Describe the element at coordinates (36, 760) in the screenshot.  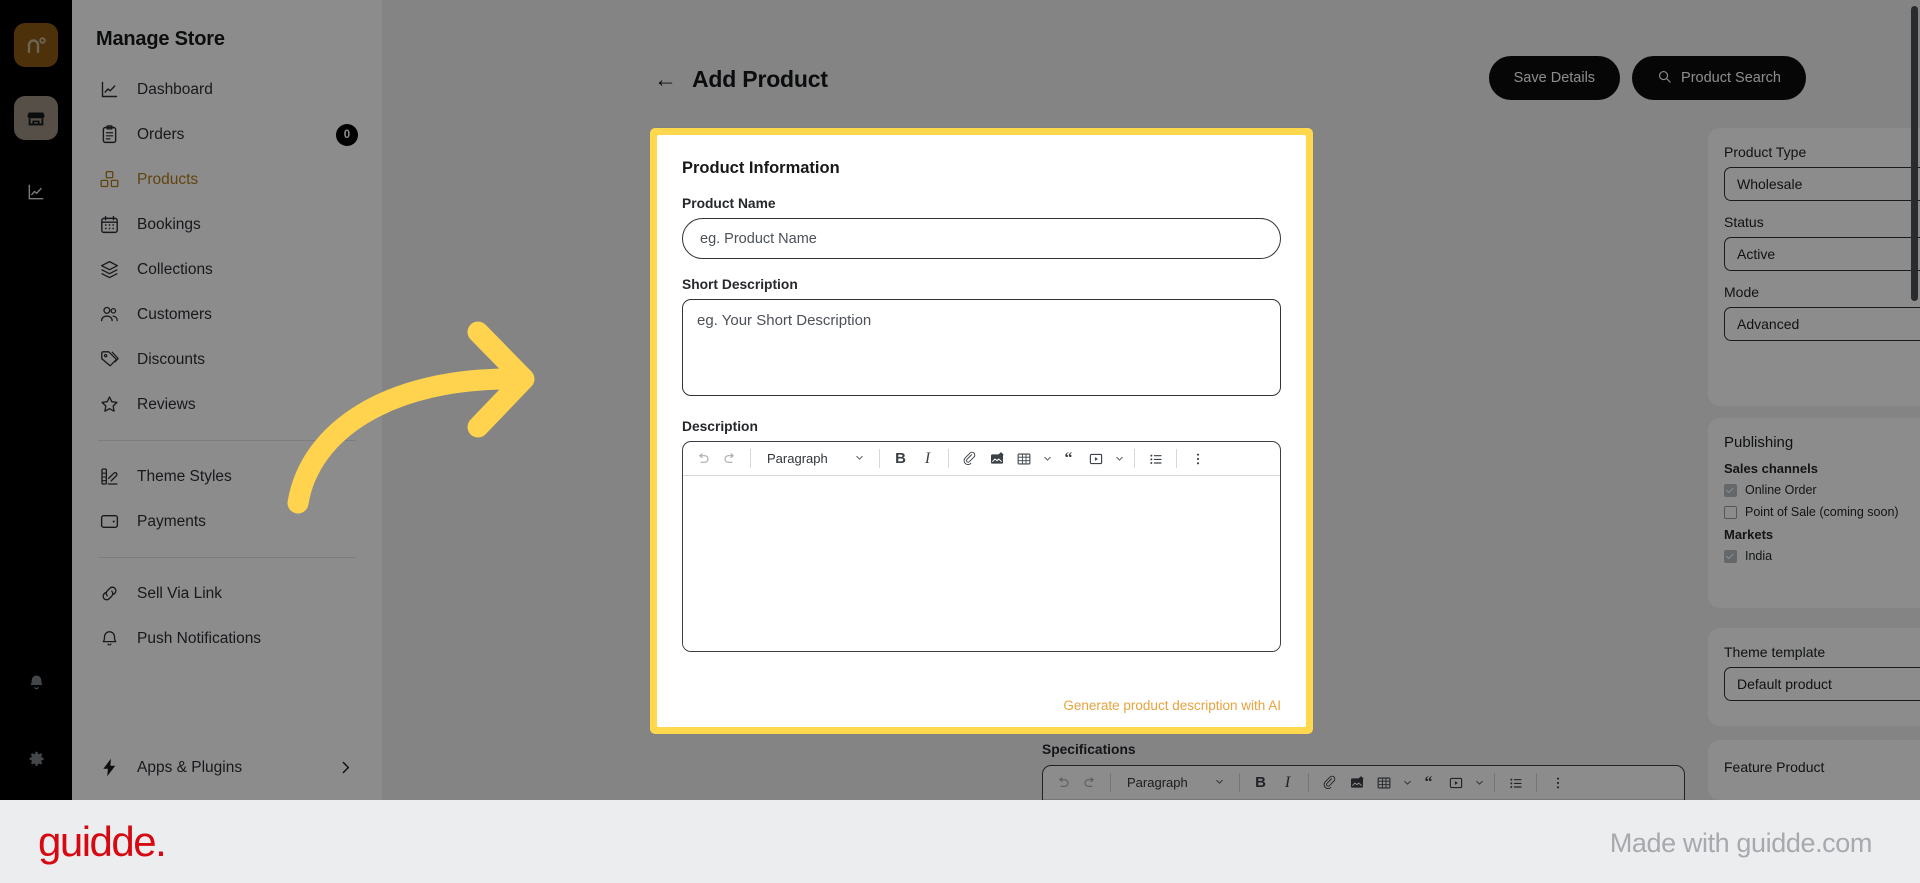
I see `gear-icon` at that location.